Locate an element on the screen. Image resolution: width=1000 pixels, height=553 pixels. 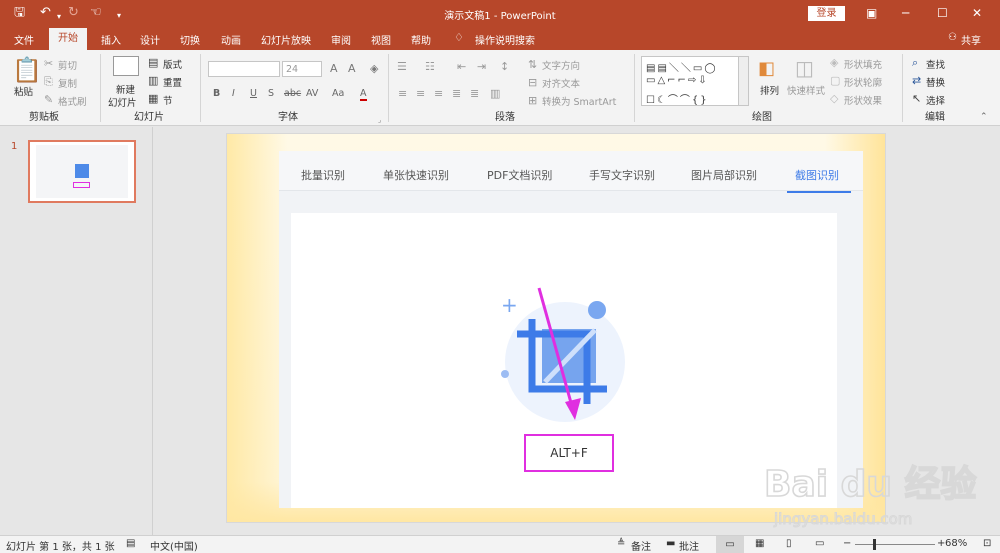
recognition-tab-strip: 批量识别 单张快速识别 PDF文档识别 手写文字识别 图片局部识别 截图识别 is located at coordinates (571, 171).